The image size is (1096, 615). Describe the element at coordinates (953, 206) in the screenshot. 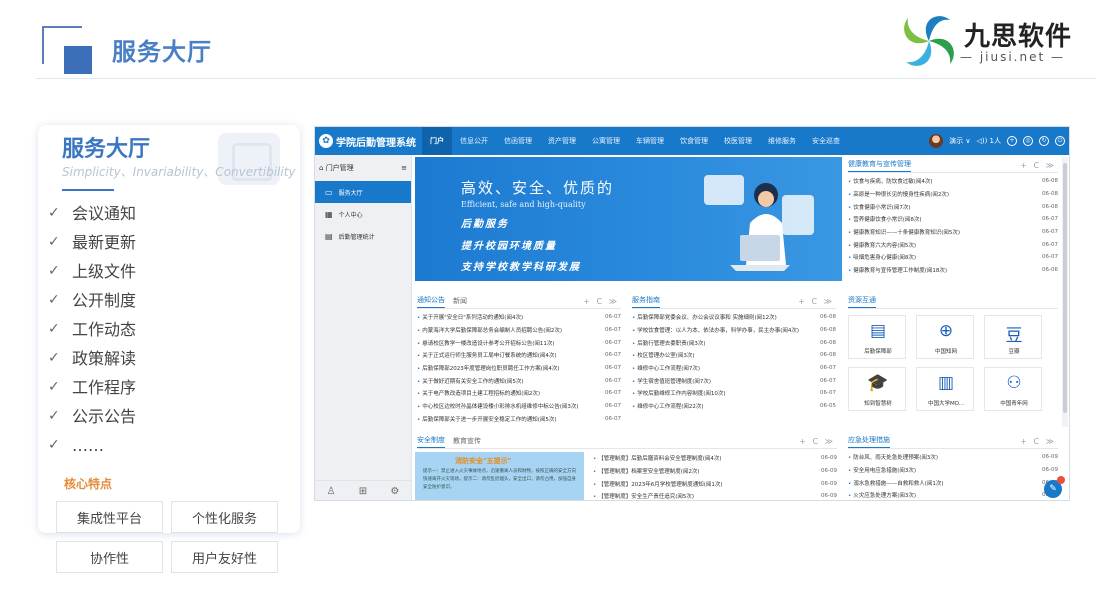

I see `list-item: • 饮食健康小常识(阅7次) 06-08` at that location.